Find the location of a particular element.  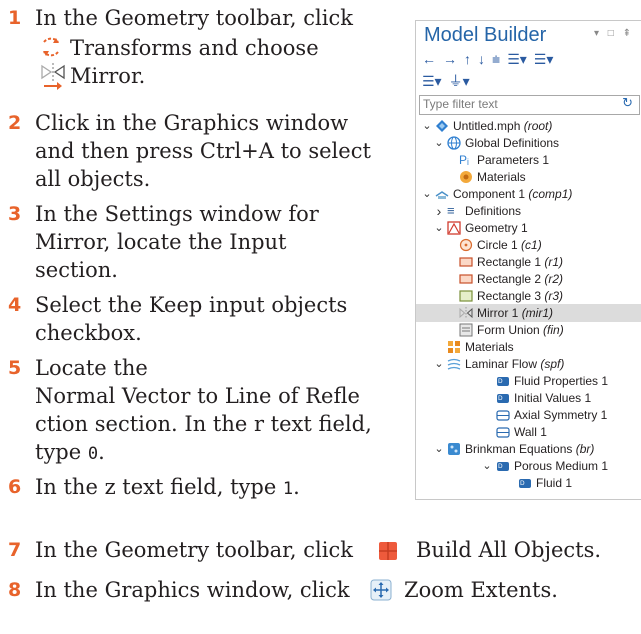

tree-item-axial-symmetry: Axial Symmetry 1 is located at coordinates (528, 415).